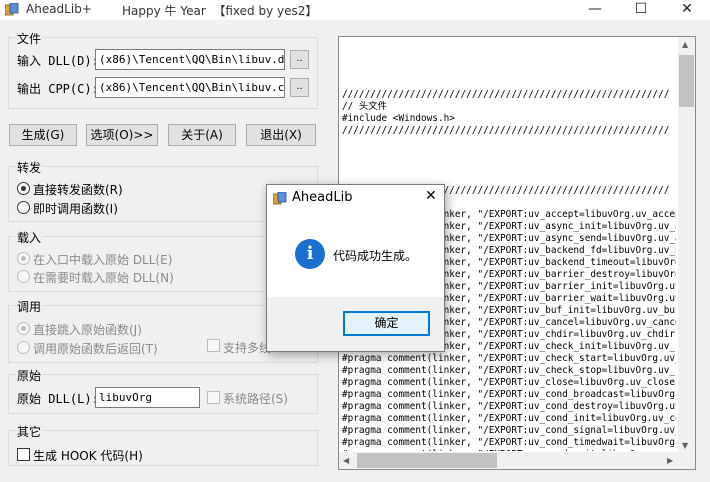 The image size is (710, 482). Describe the element at coordinates (431, 196) in the screenshot. I see `dialog-close-icon: ✕` at that location.